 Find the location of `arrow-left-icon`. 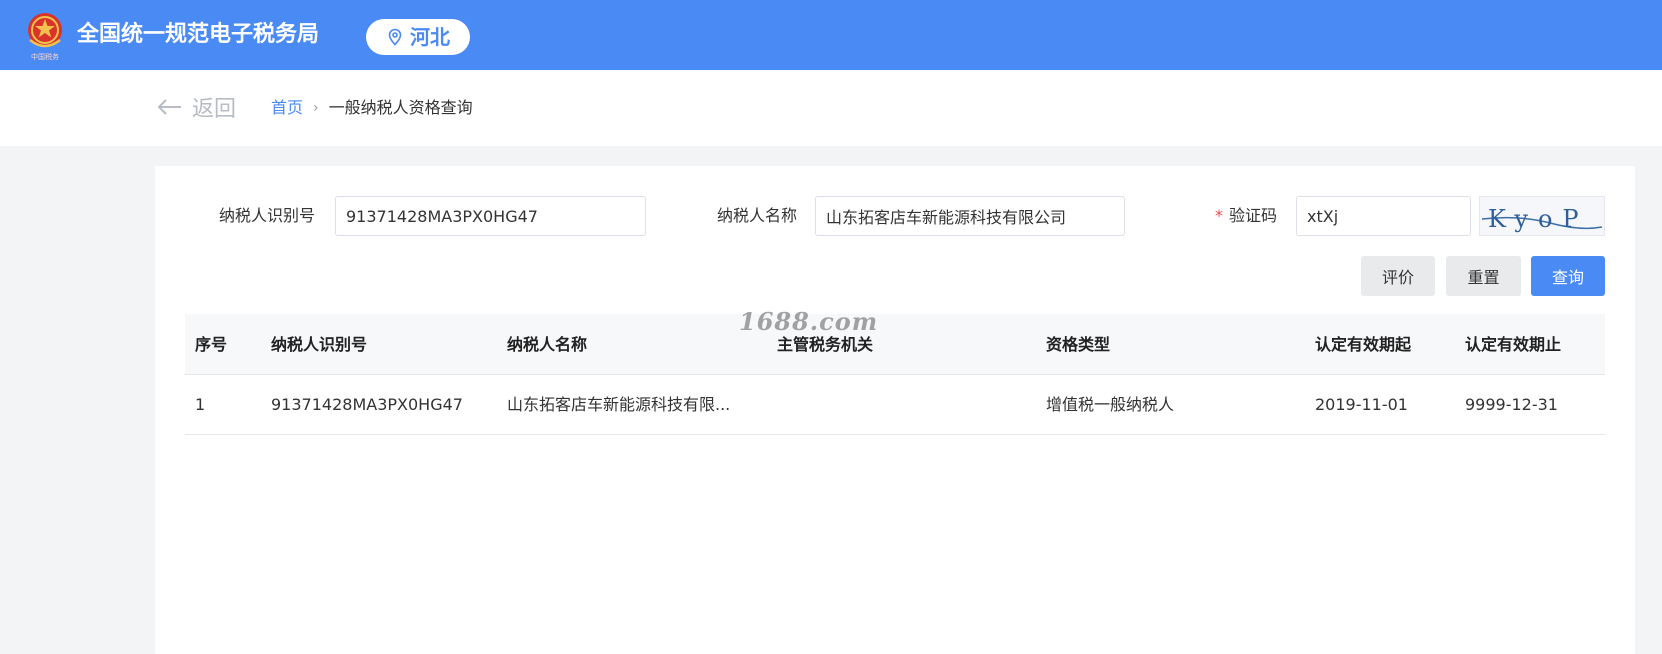

arrow-left-icon is located at coordinates (169, 107).